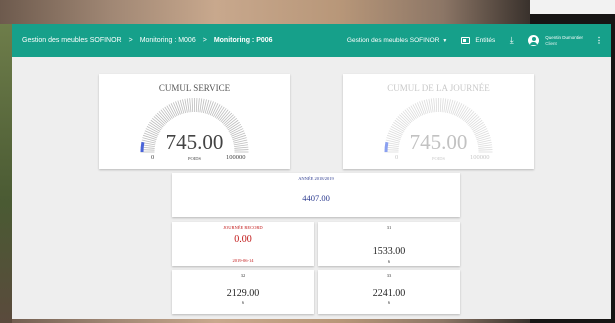 The height and width of the screenshot is (323, 615). I want to click on breadcrumb-company: Gestion des meubles SOFINOR, so click(72, 40).